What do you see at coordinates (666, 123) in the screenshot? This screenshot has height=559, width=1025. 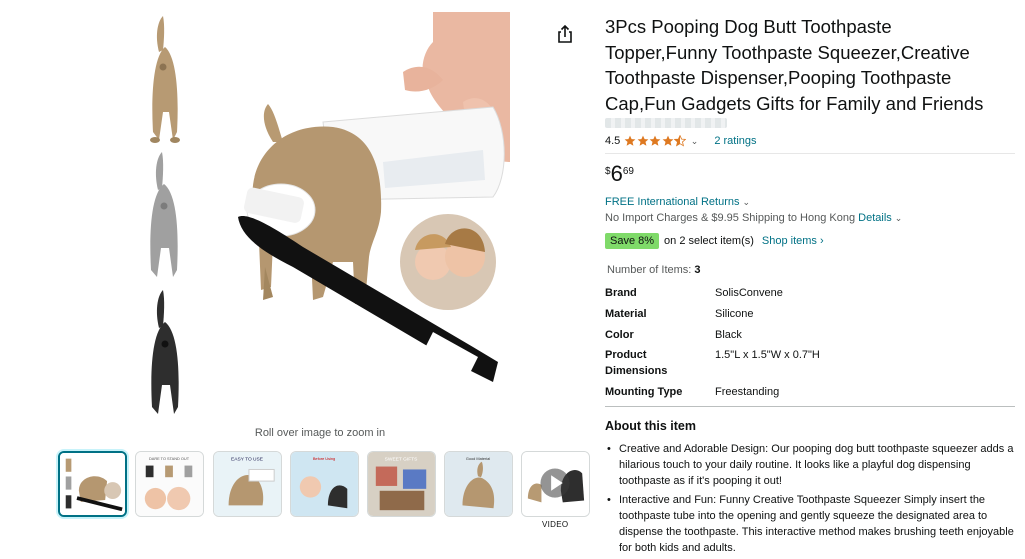 I see `brand-store-link` at bounding box center [666, 123].